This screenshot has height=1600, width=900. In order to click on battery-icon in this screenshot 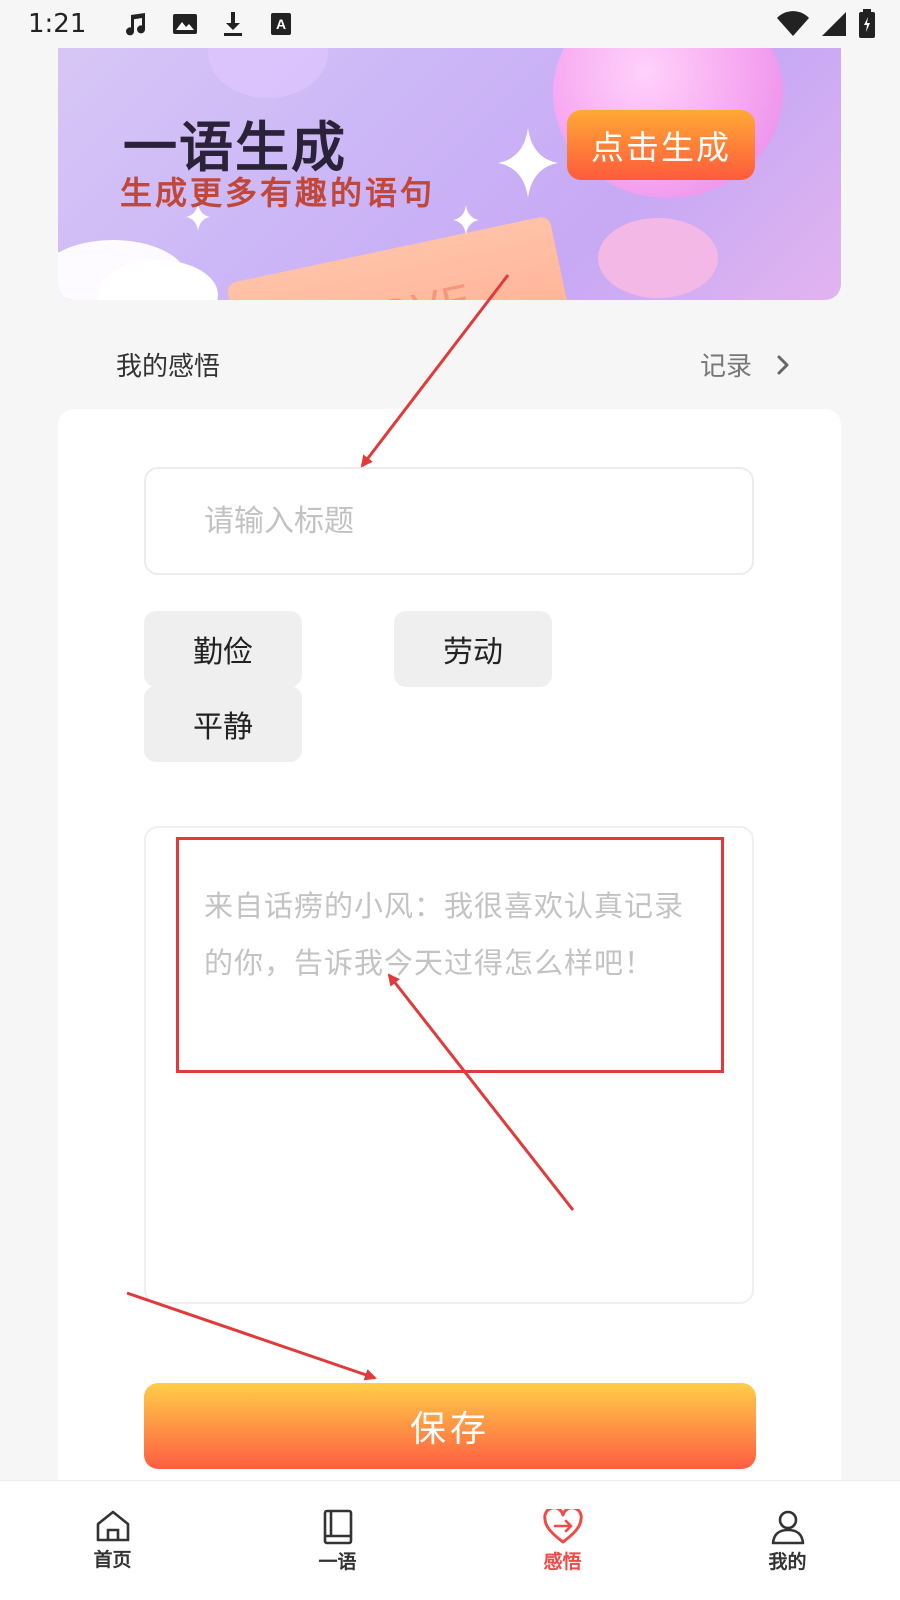, I will do `click(867, 27)`.